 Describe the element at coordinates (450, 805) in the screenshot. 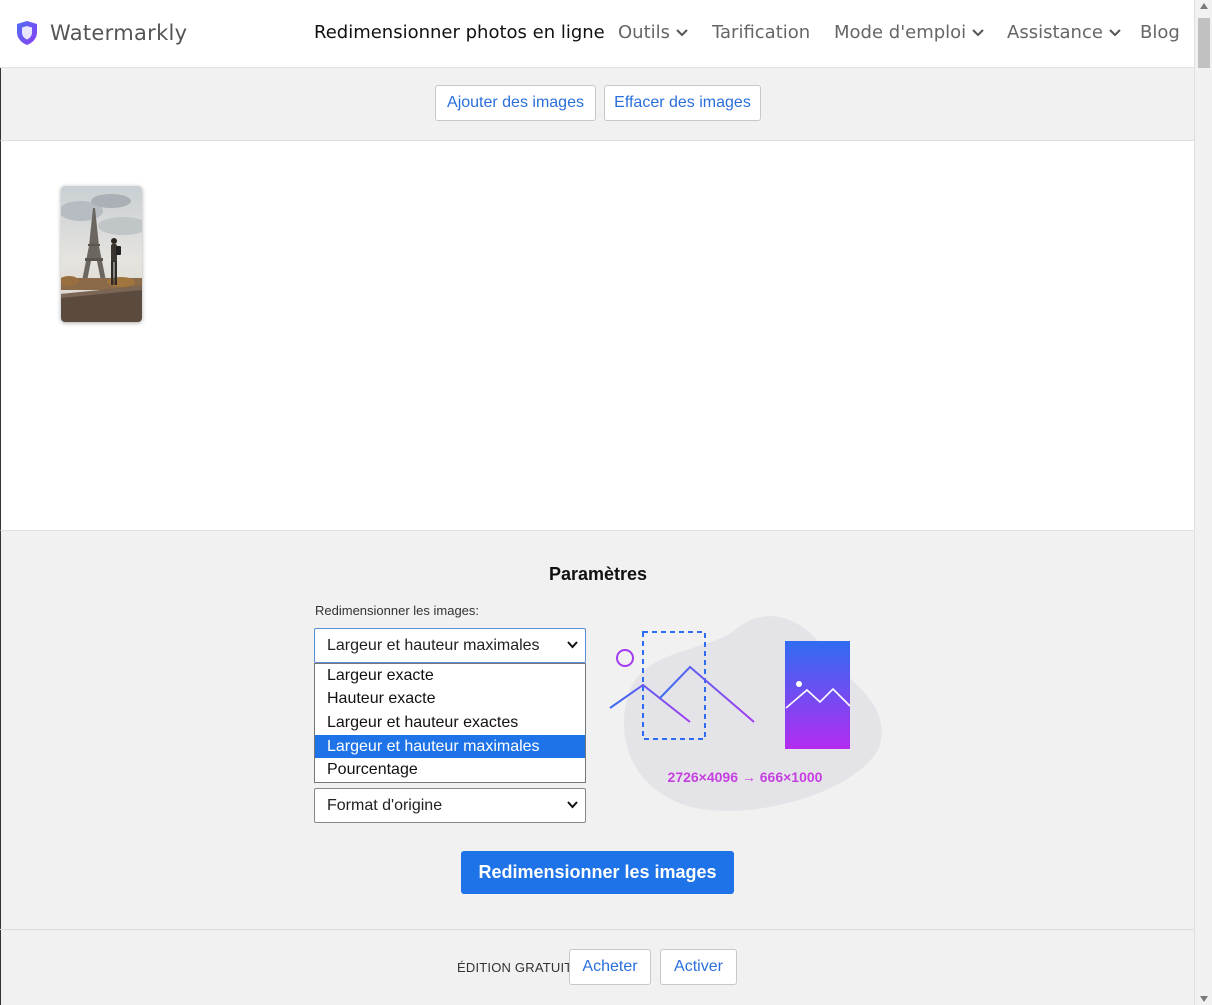

I see `format-select: Format d'origine` at that location.